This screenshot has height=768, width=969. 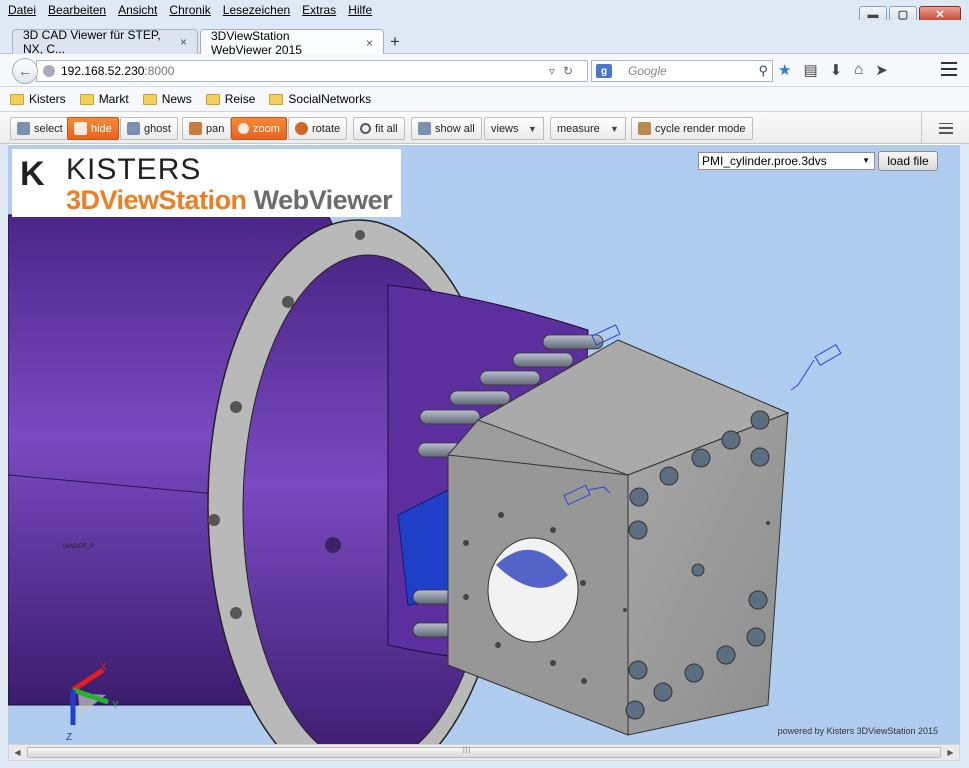 I want to click on ghost-label: ghost, so click(x=157, y=128).